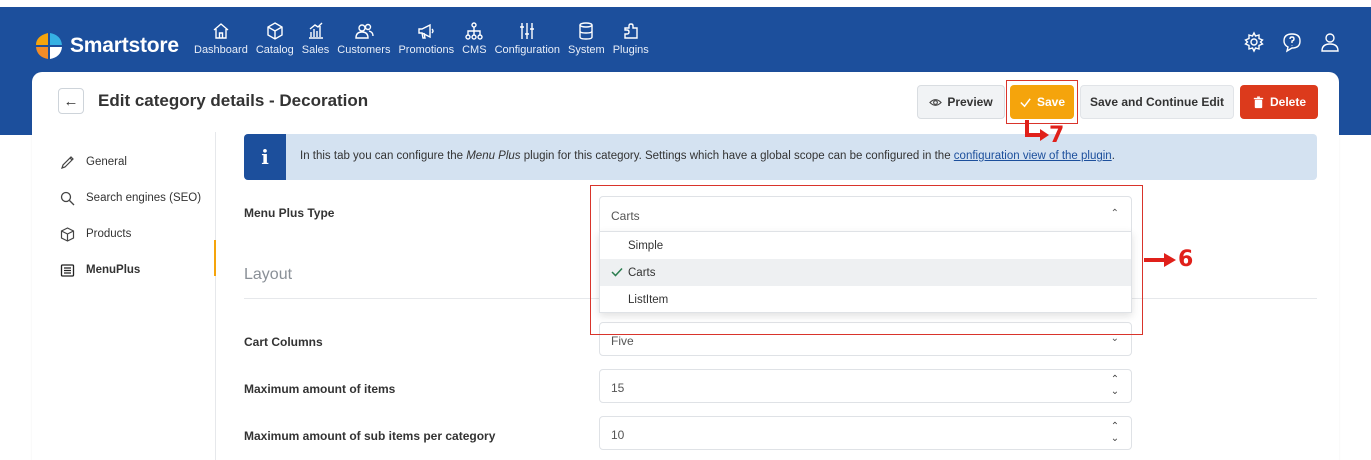 This screenshot has height=460, width=1371. I want to click on input-value: 10, so click(618, 435).